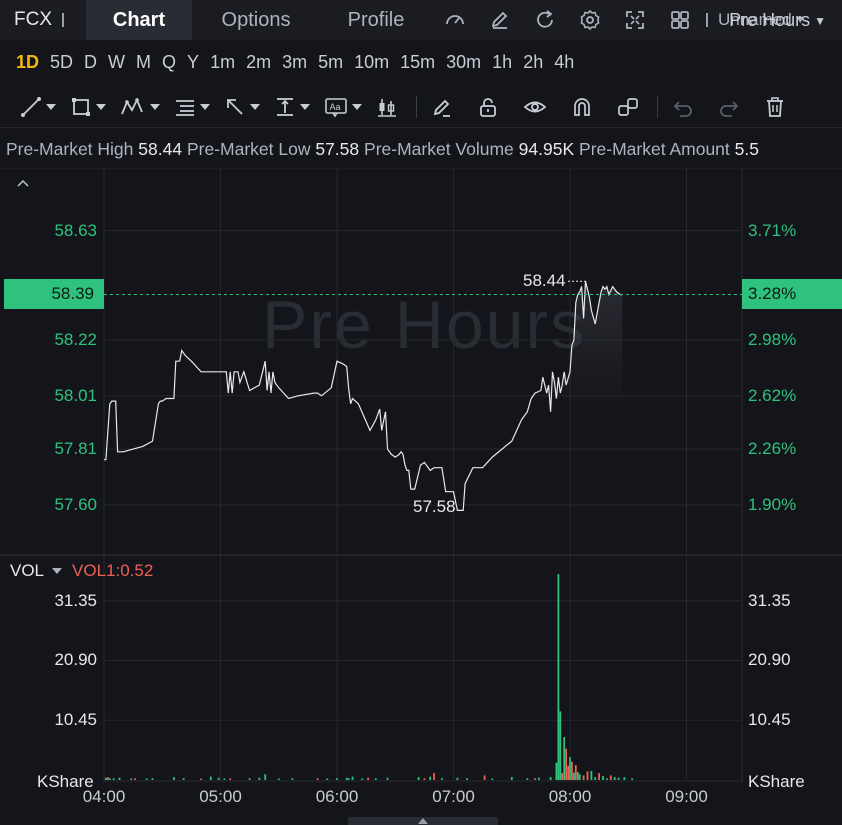  What do you see at coordinates (421, 107) in the screenshot?
I see `drawing-toolbar: Aa` at bounding box center [421, 107].